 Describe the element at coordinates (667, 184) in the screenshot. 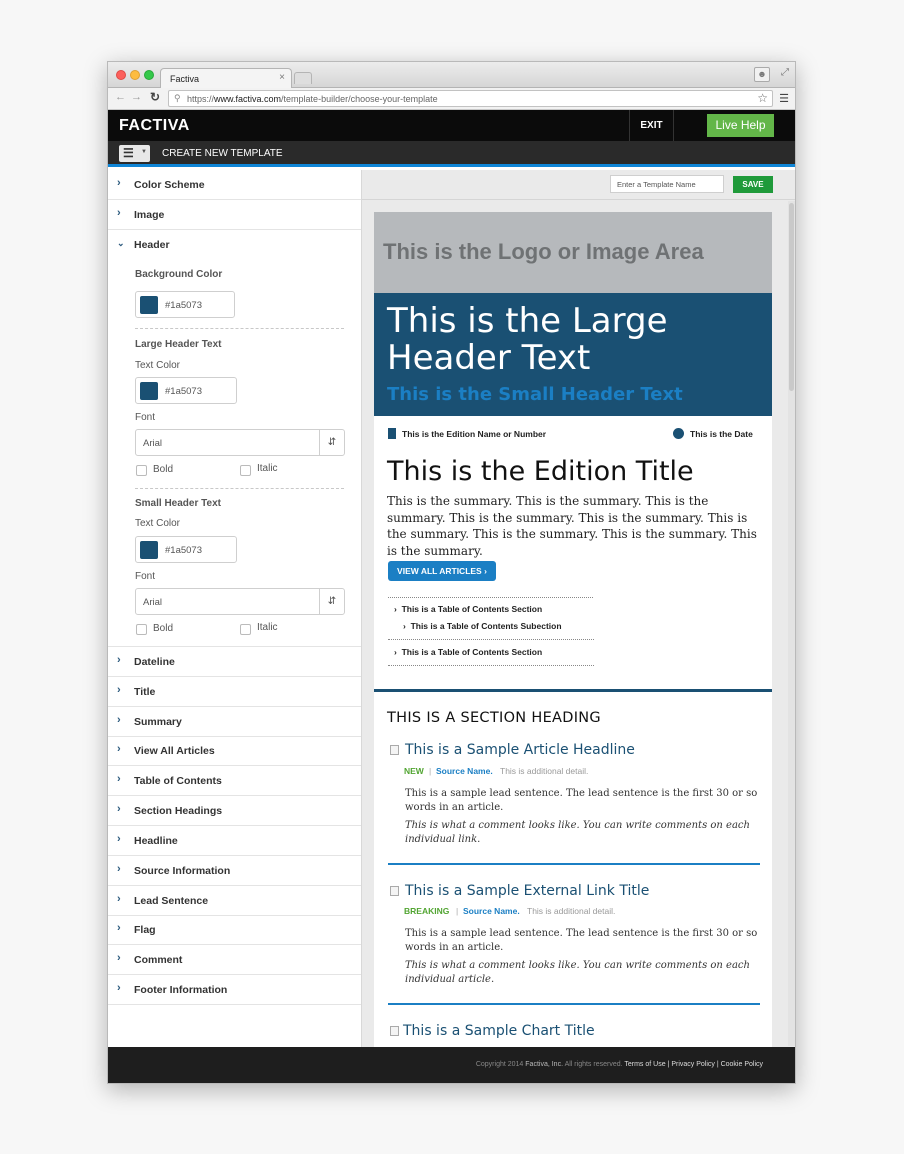

I see `template-name-input: Enter a Template Name` at that location.